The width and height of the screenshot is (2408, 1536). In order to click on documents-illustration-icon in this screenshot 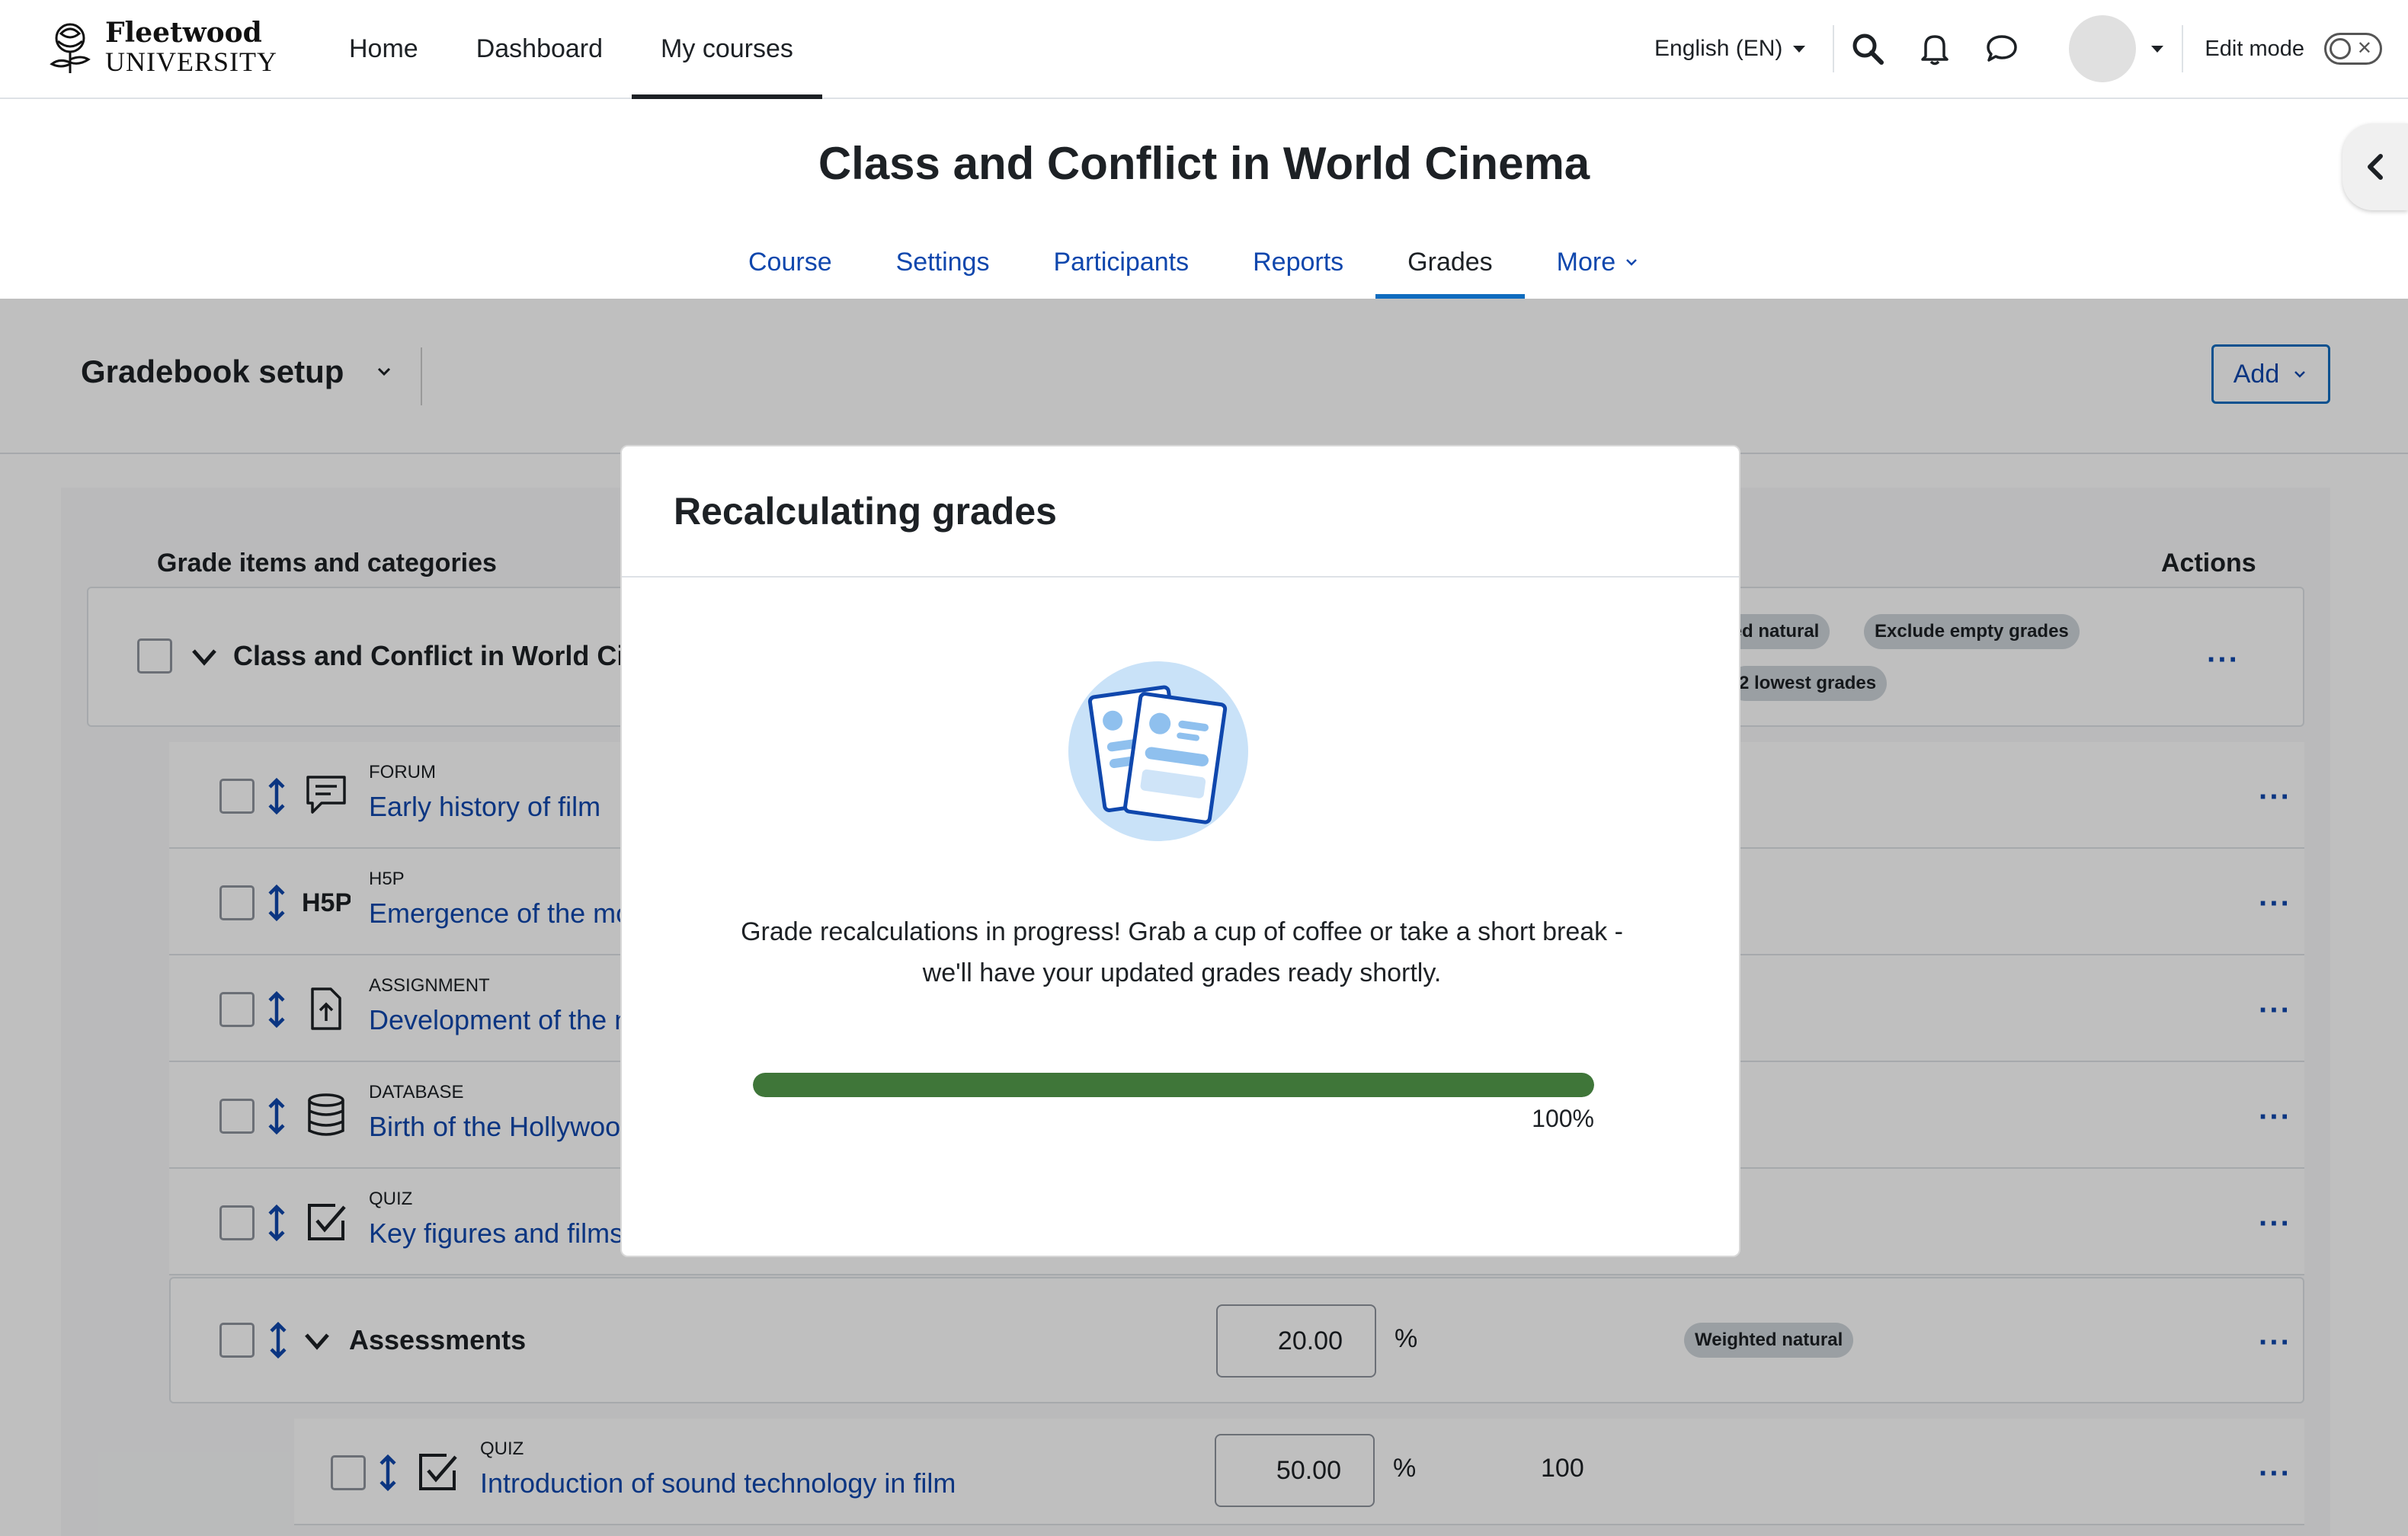, I will do `click(1158, 751)`.